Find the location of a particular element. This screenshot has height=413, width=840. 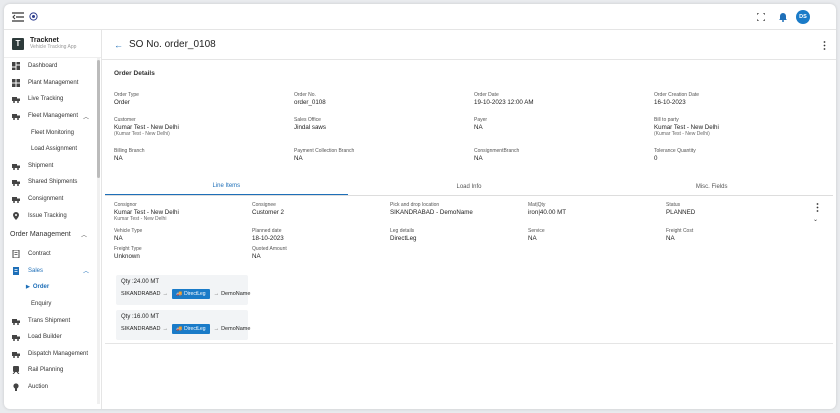

tab-misc-fields: Misc. Fields is located at coordinates (711, 186).